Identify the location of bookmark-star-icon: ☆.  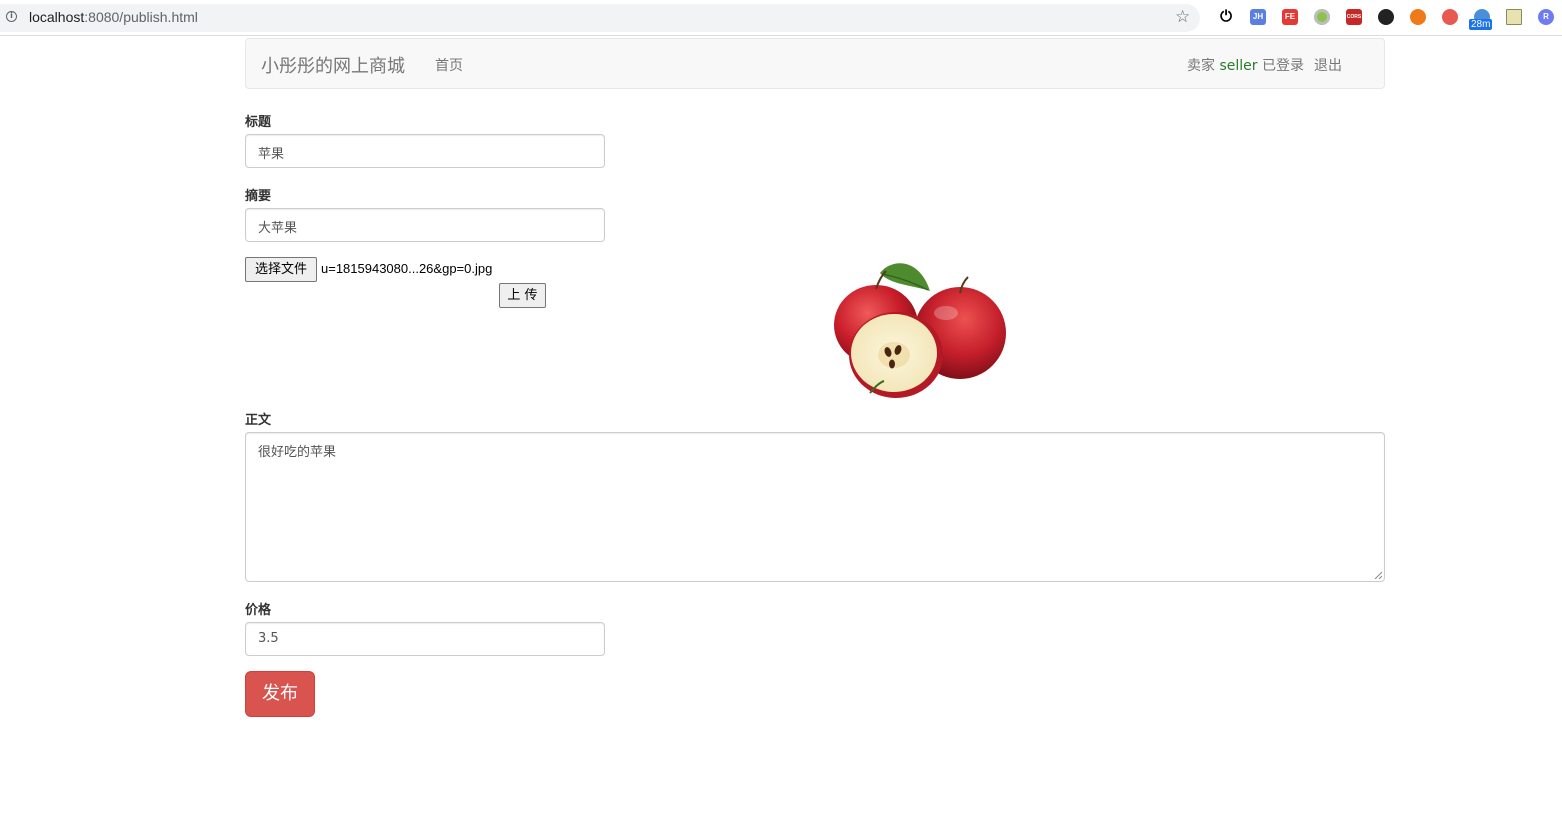
(1182, 17).